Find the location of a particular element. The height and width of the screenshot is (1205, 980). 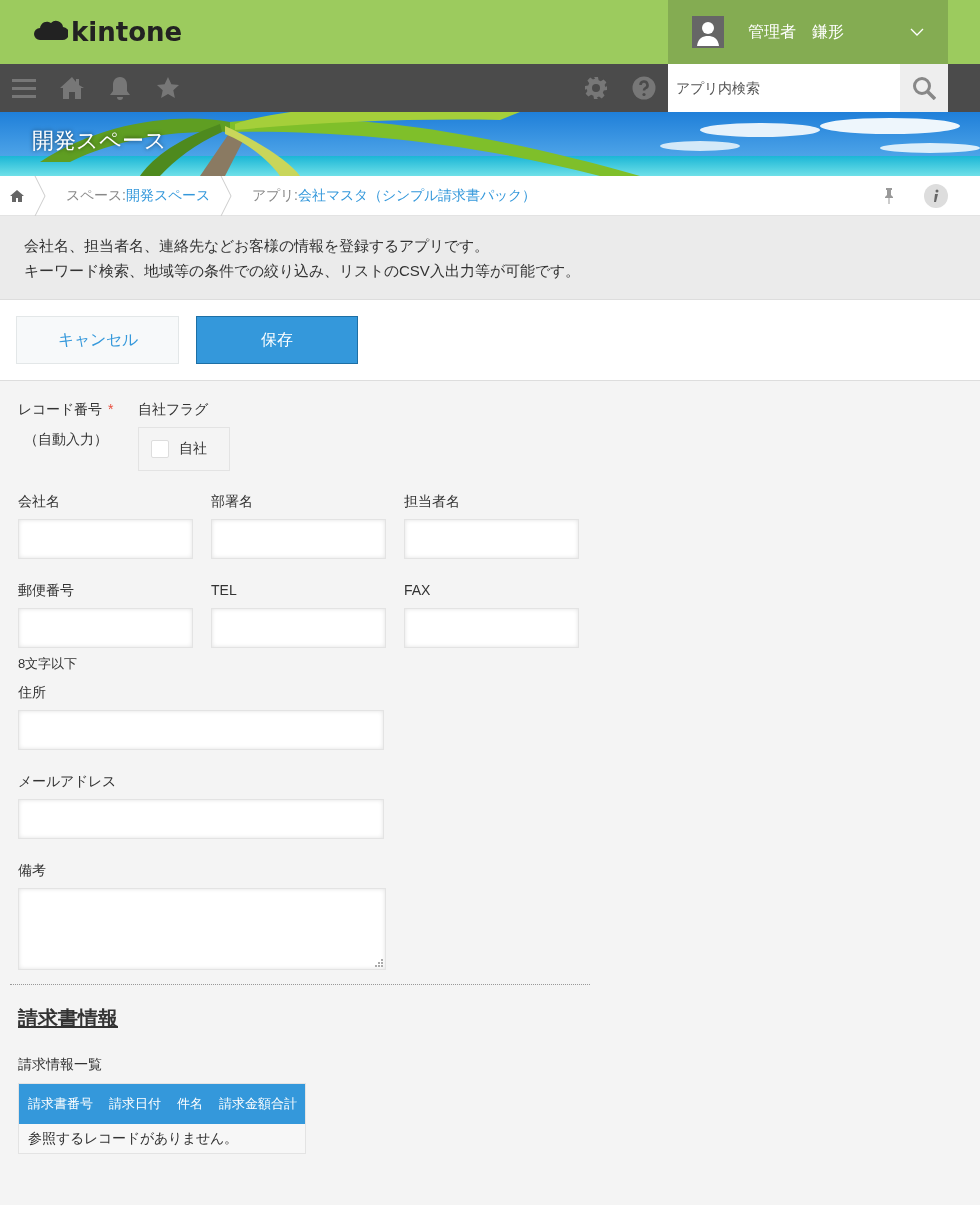

field-label: 備考 is located at coordinates (32, 870).